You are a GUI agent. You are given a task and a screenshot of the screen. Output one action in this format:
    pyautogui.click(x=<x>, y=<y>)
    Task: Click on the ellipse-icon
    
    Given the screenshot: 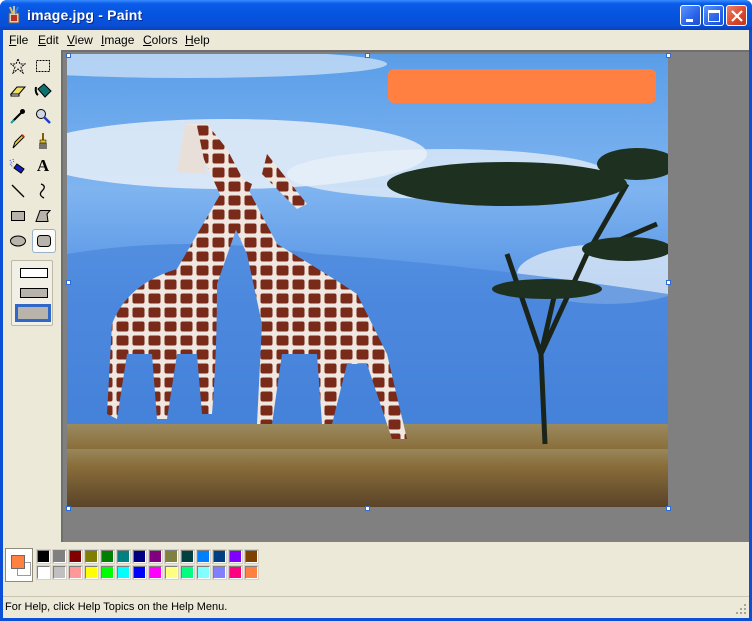 What is the action you would take?
    pyautogui.click(x=18, y=241)
    